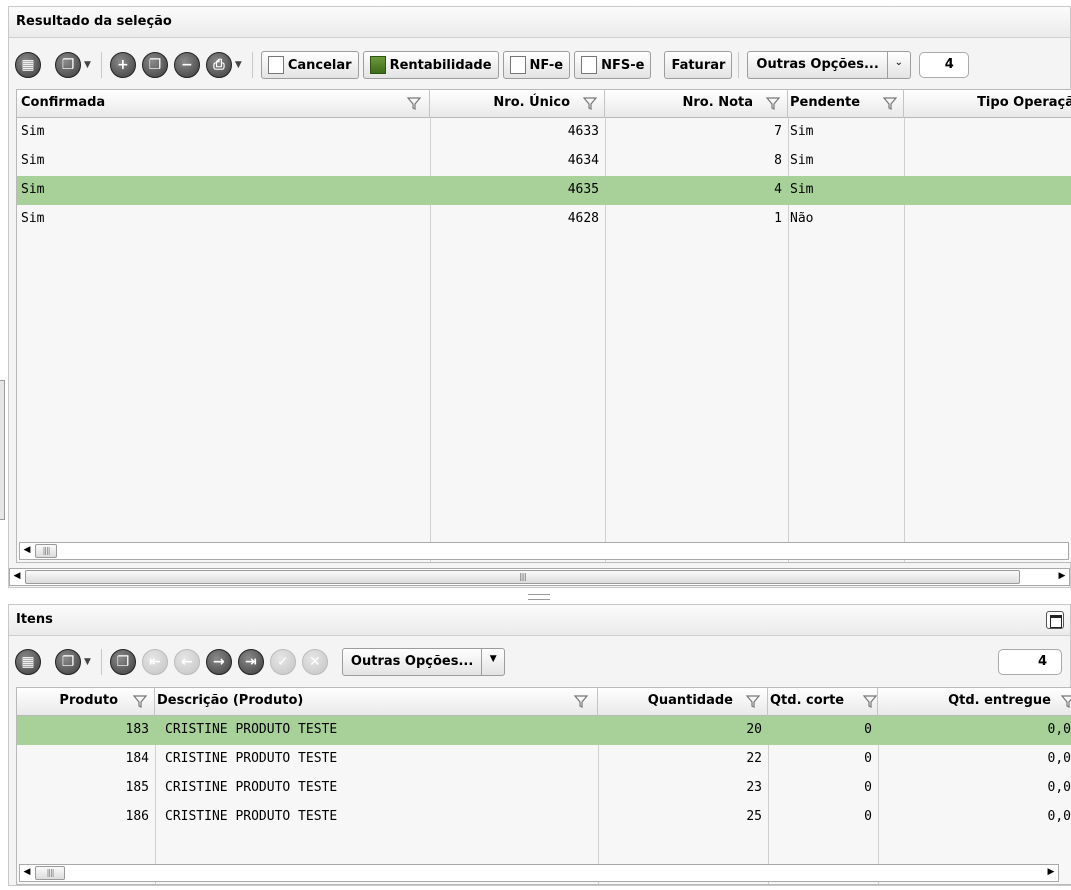 This screenshot has width=1071, height=890. What do you see at coordinates (825, 102) in the screenshot?
I see `column-header-label: Pendente` at bounding box center [825, 102].